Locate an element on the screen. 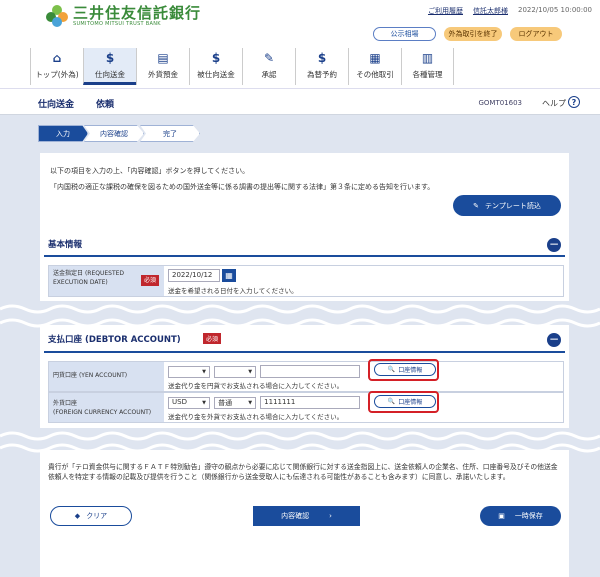 This screenshot has width=600, height=577. nav-management: ▥ 各種管理 is located at coordinates (427, 66).